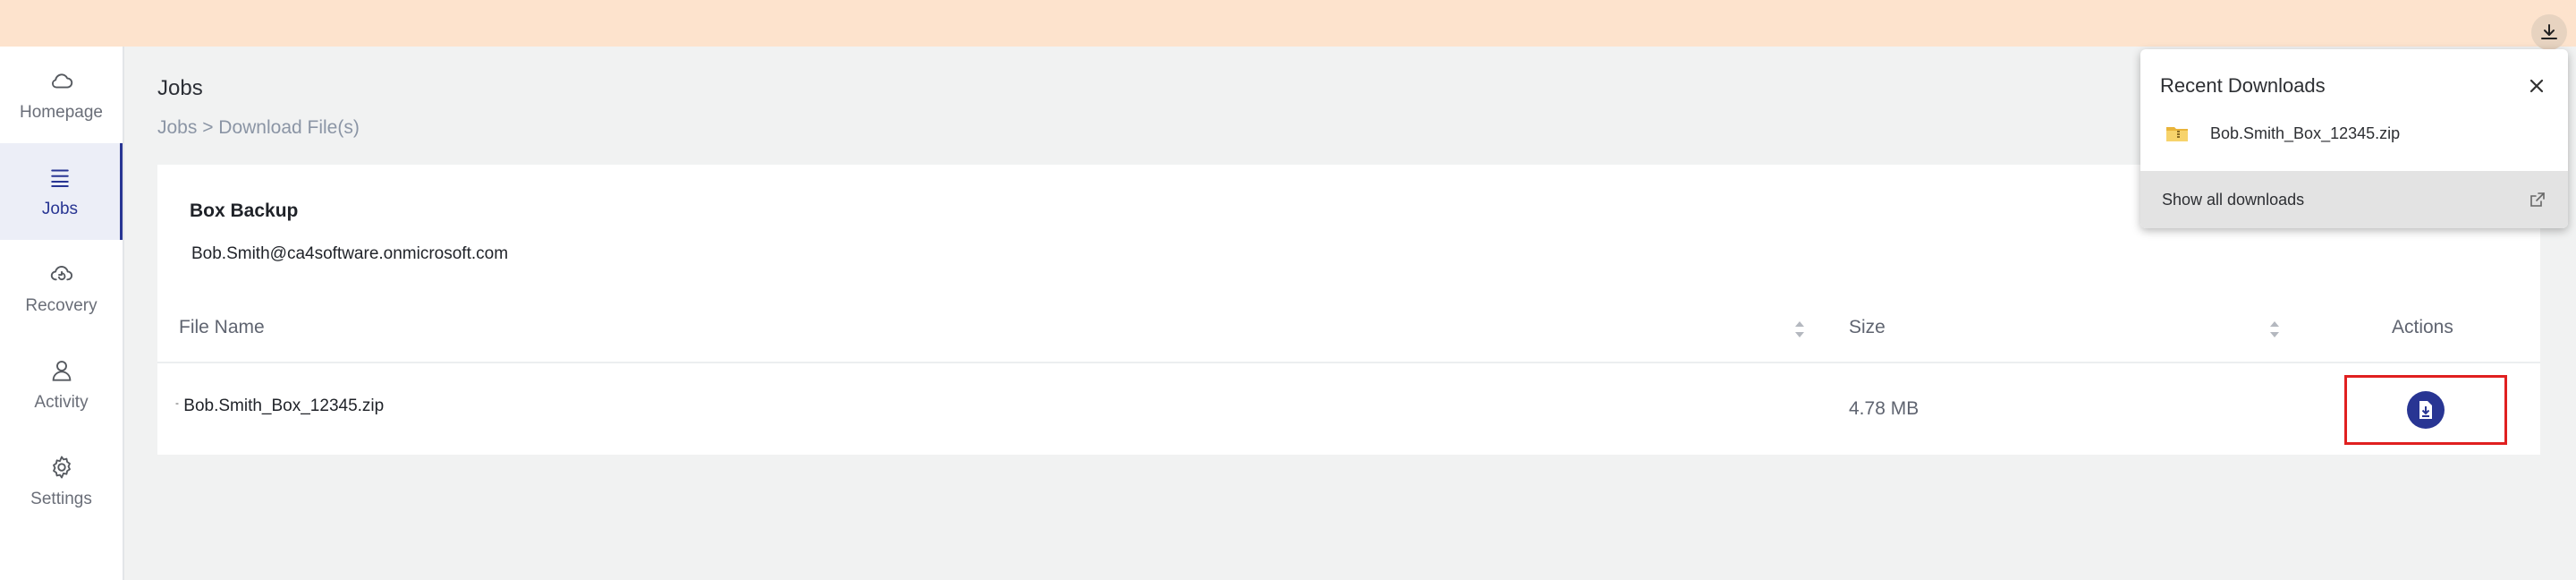  What do you see at coordinates (61, 481) in the screenshot?
I see `sidebar-item-settings: Settings` at bounding box center [61, 481].